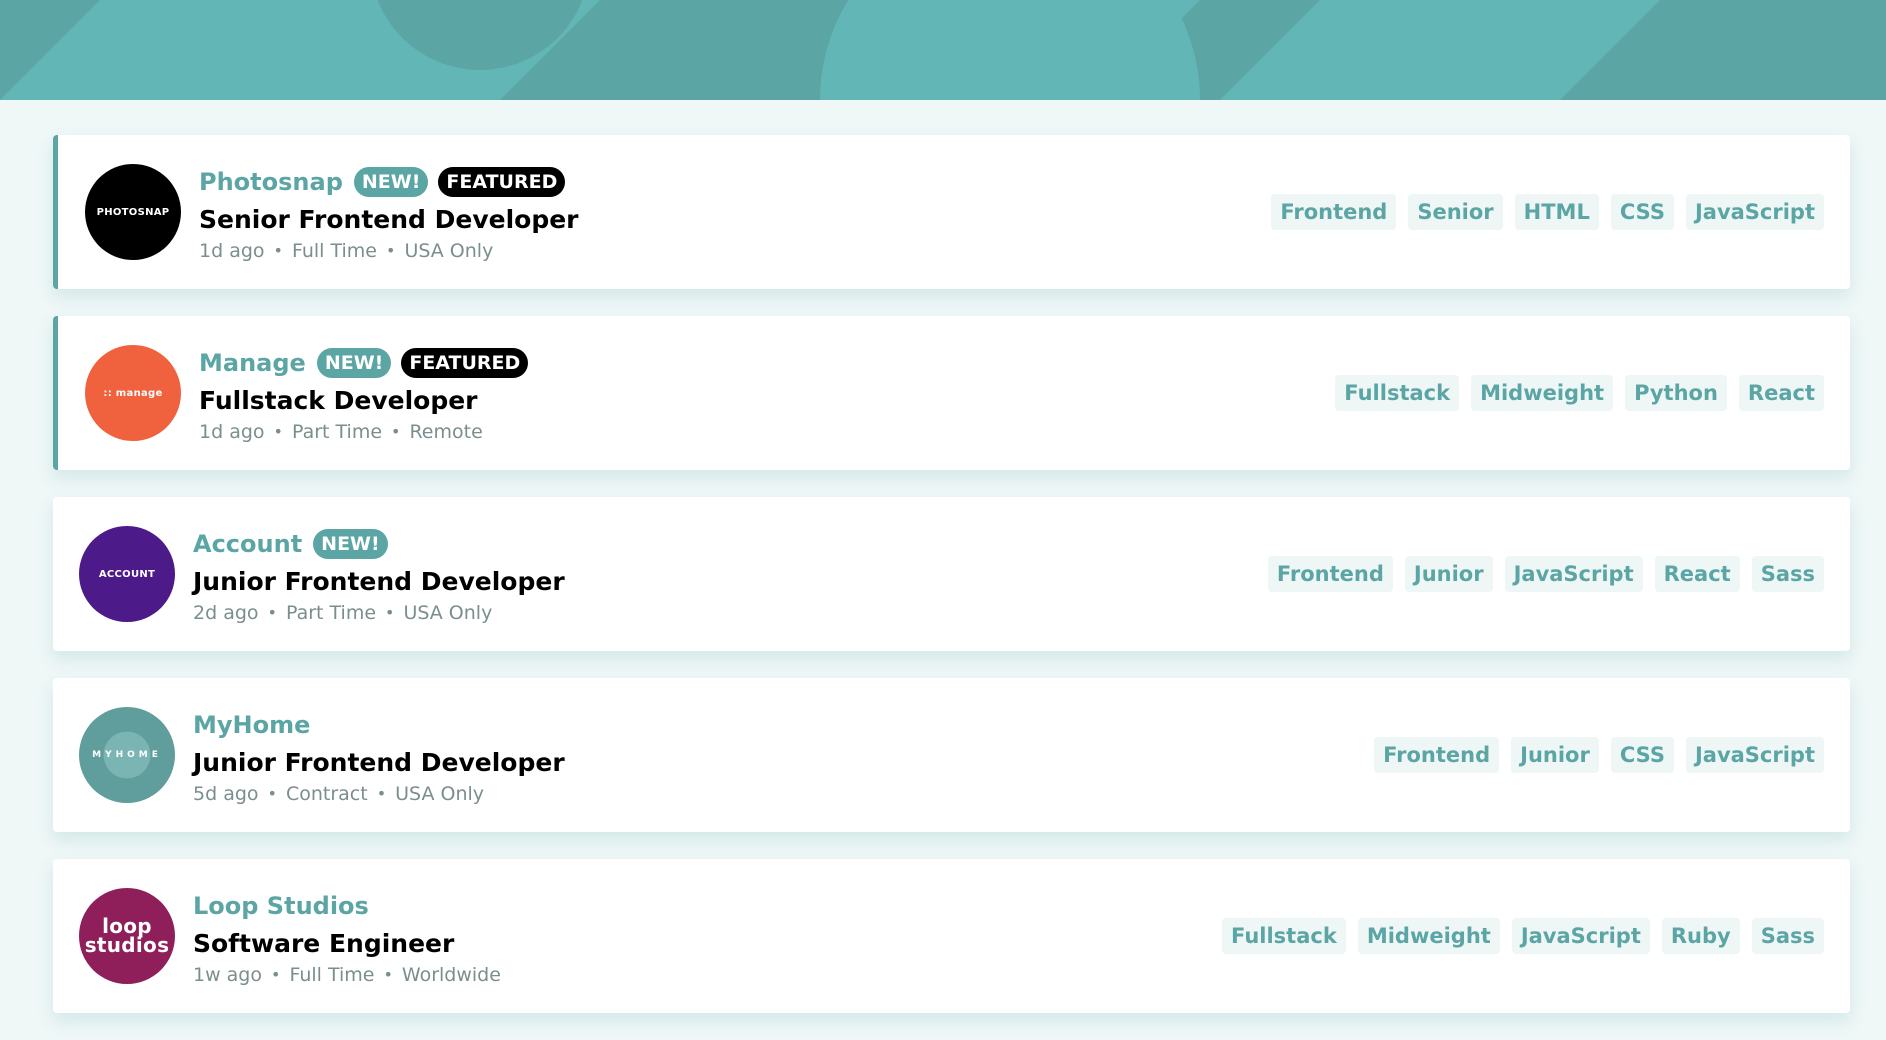 The image size is (1886, 1040). I want to click on tag-list: Frontend Junior CSS JavaScript, so click(1599, 755).